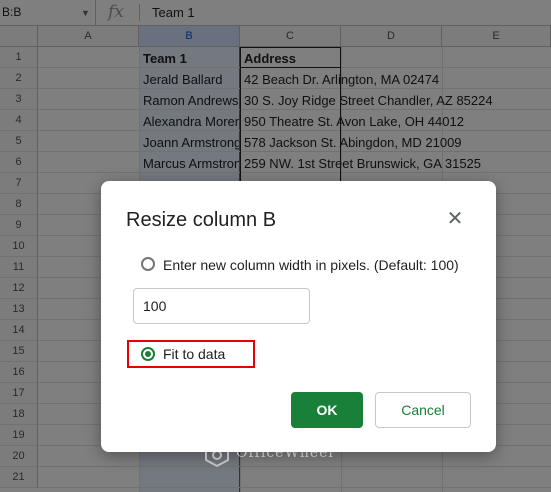  What do you see at coordinates (327, 410) in the screenshot?
I see `ok-button: OK` at bounding box center [327, 410].